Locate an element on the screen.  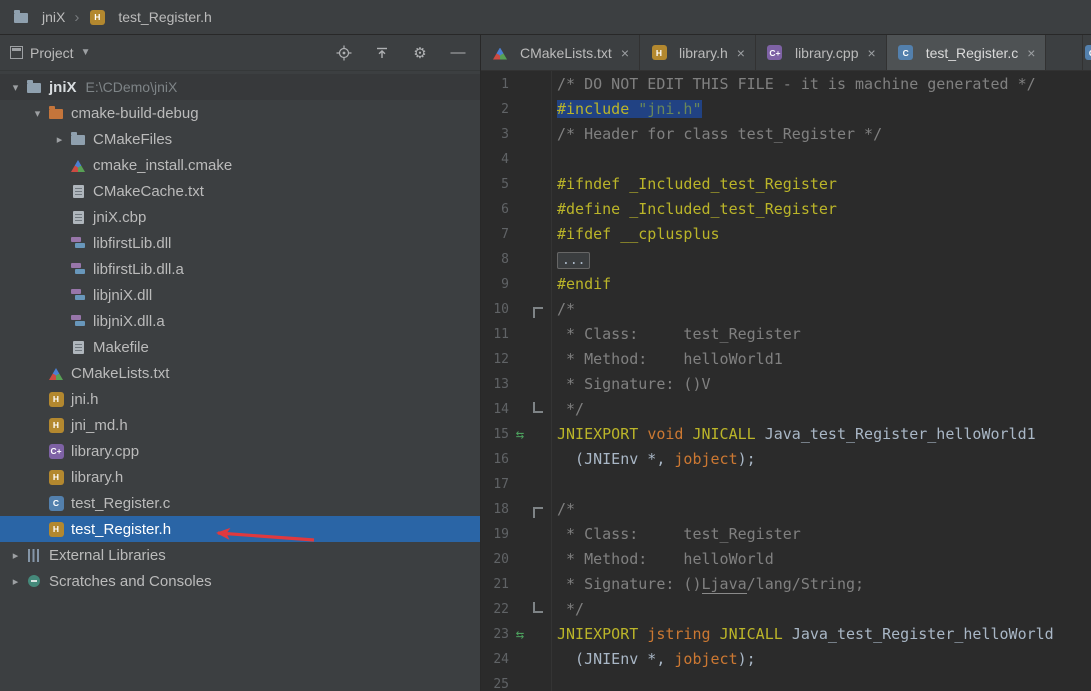
code-token: * Class: test_Register is located at coordinates (679, 534).